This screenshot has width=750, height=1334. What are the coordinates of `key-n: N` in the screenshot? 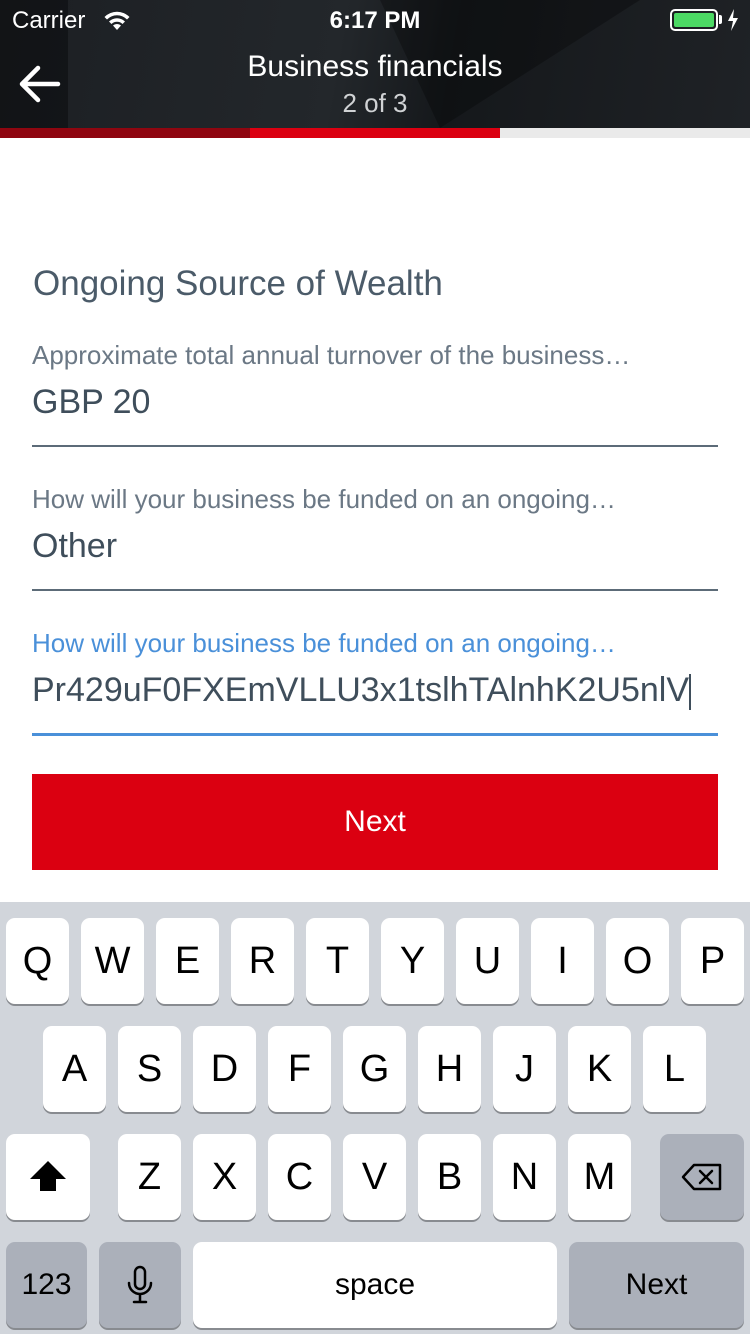 It's located at (524, 1177).